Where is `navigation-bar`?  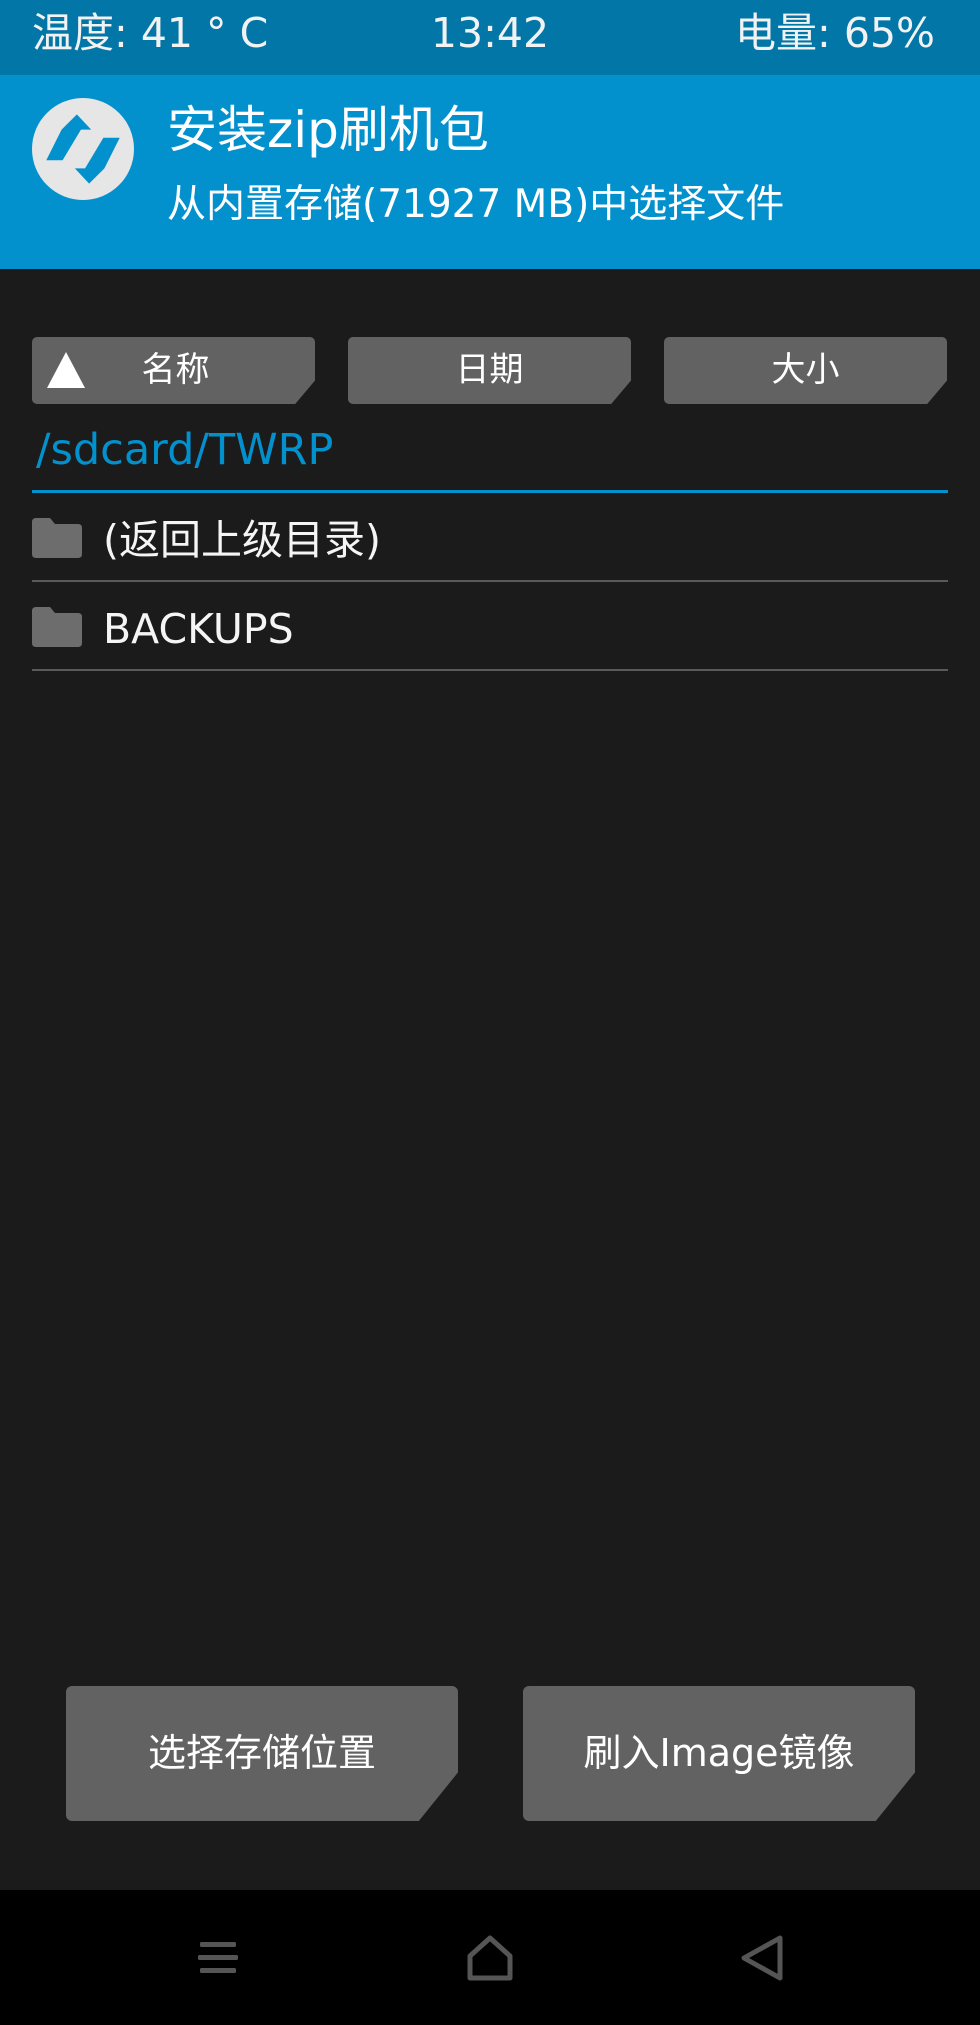 navigation-bar is located at coordinates (490, 1957).